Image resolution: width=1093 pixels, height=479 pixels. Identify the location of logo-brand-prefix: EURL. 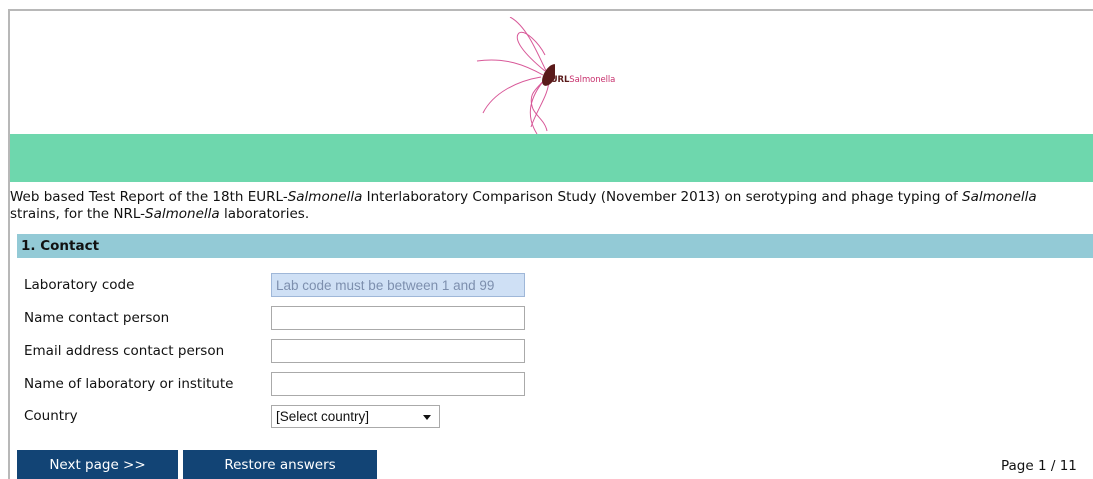
(557, 80).